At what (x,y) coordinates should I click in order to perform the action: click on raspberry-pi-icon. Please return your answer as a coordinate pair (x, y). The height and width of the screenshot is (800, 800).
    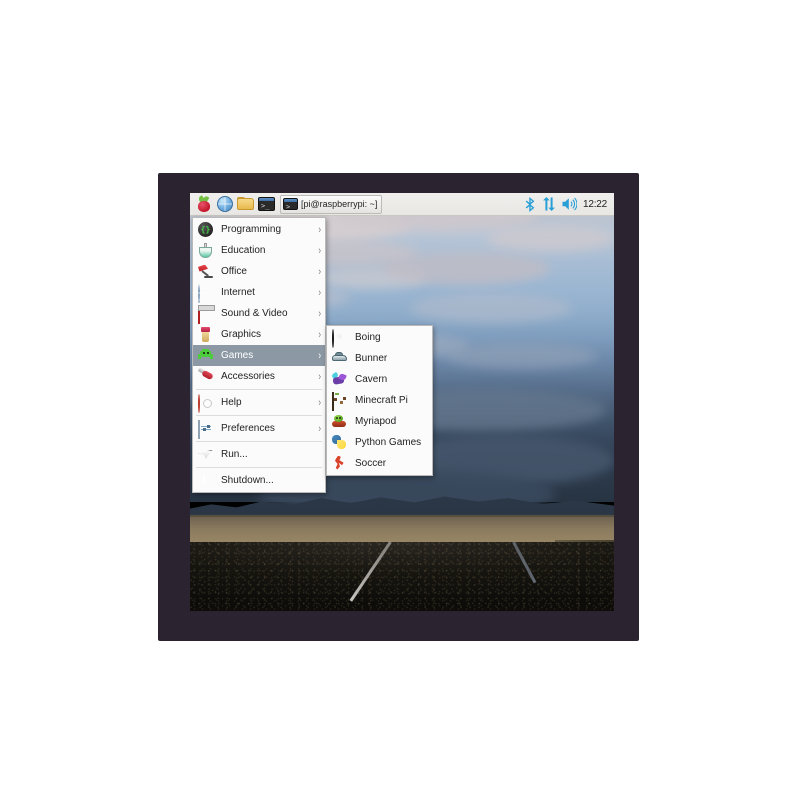
    Looking at the image, I should click on (203, 203).